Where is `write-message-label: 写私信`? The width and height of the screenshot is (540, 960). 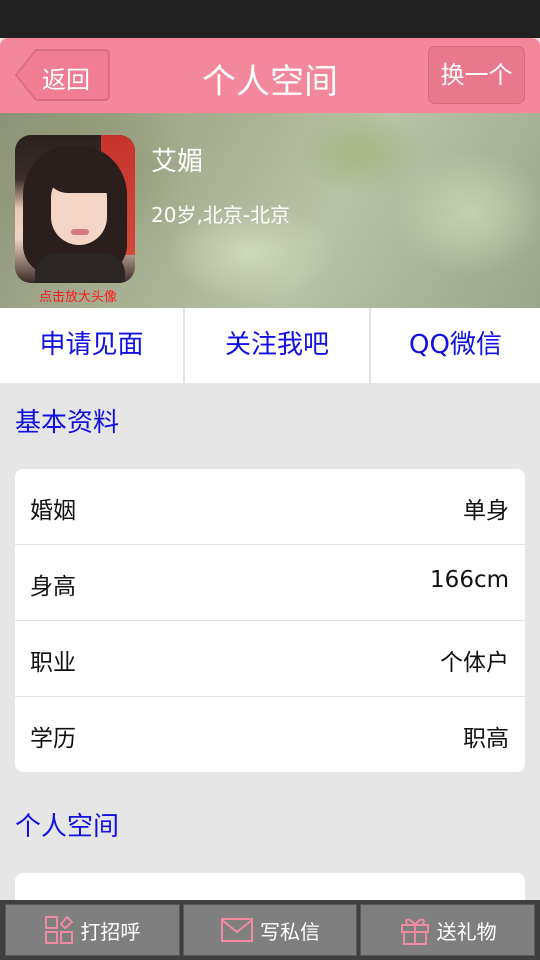 write-message-label: 写私信 is located at coordinates (290, 931).